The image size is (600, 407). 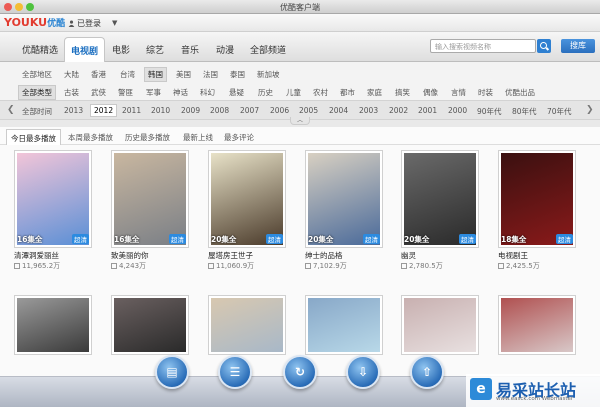 What do you see at coordinates (40, 49) in the screenshot?
I see `nav-featured: 优酷精选` at bounding box center [40, 49].